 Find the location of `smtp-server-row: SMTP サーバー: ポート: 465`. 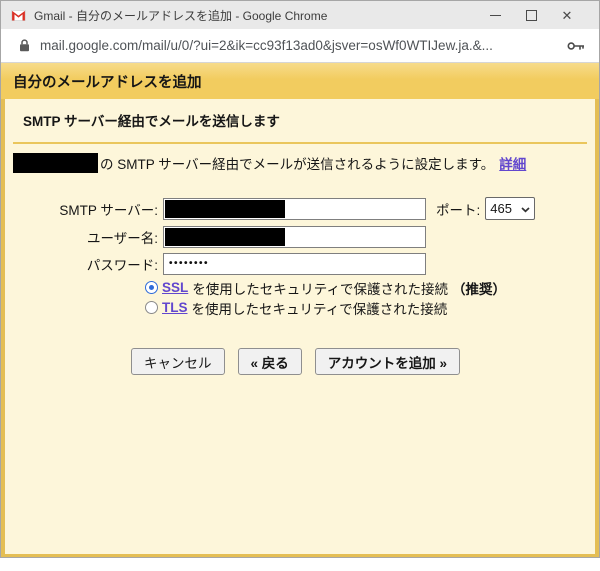

smtp-server-row: SMTP サーバー: ポート: 465 is located at coordinates (273, 208).